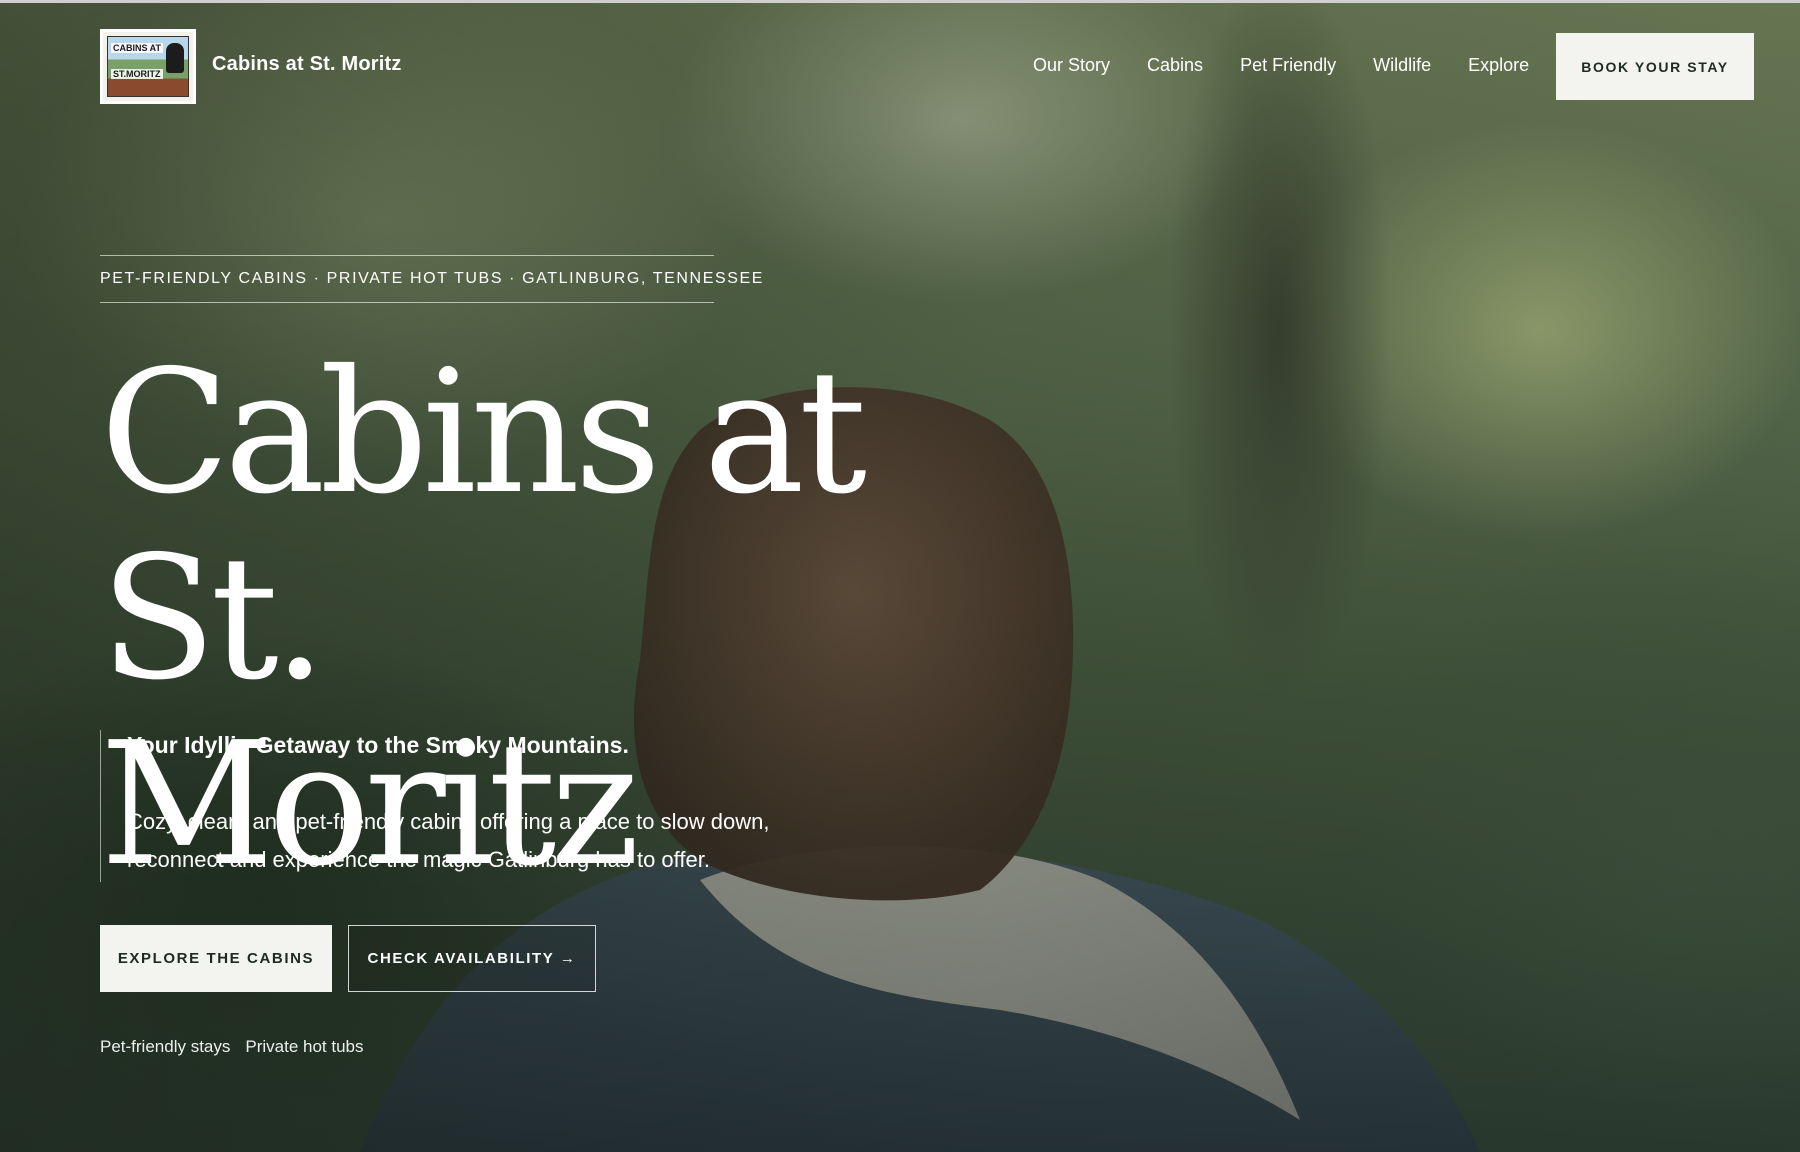 This screenshot has width=1800, height=1152. Describe the element at coordinates (483, 526) in the screenshot. I see `headline-line-1: Cabins at St.` at that location.